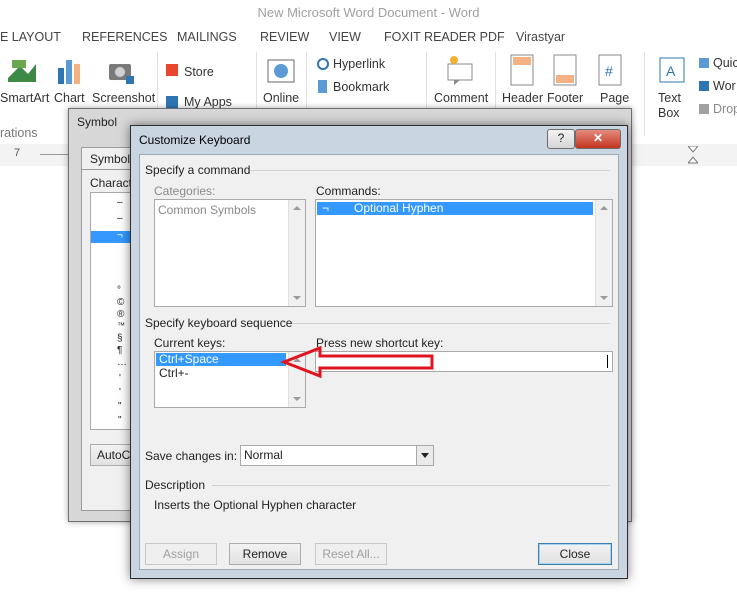 The height and width of the screenshot is (609, 737). I want to click on specify-command-heading: Specify a command, so click(198, 170).